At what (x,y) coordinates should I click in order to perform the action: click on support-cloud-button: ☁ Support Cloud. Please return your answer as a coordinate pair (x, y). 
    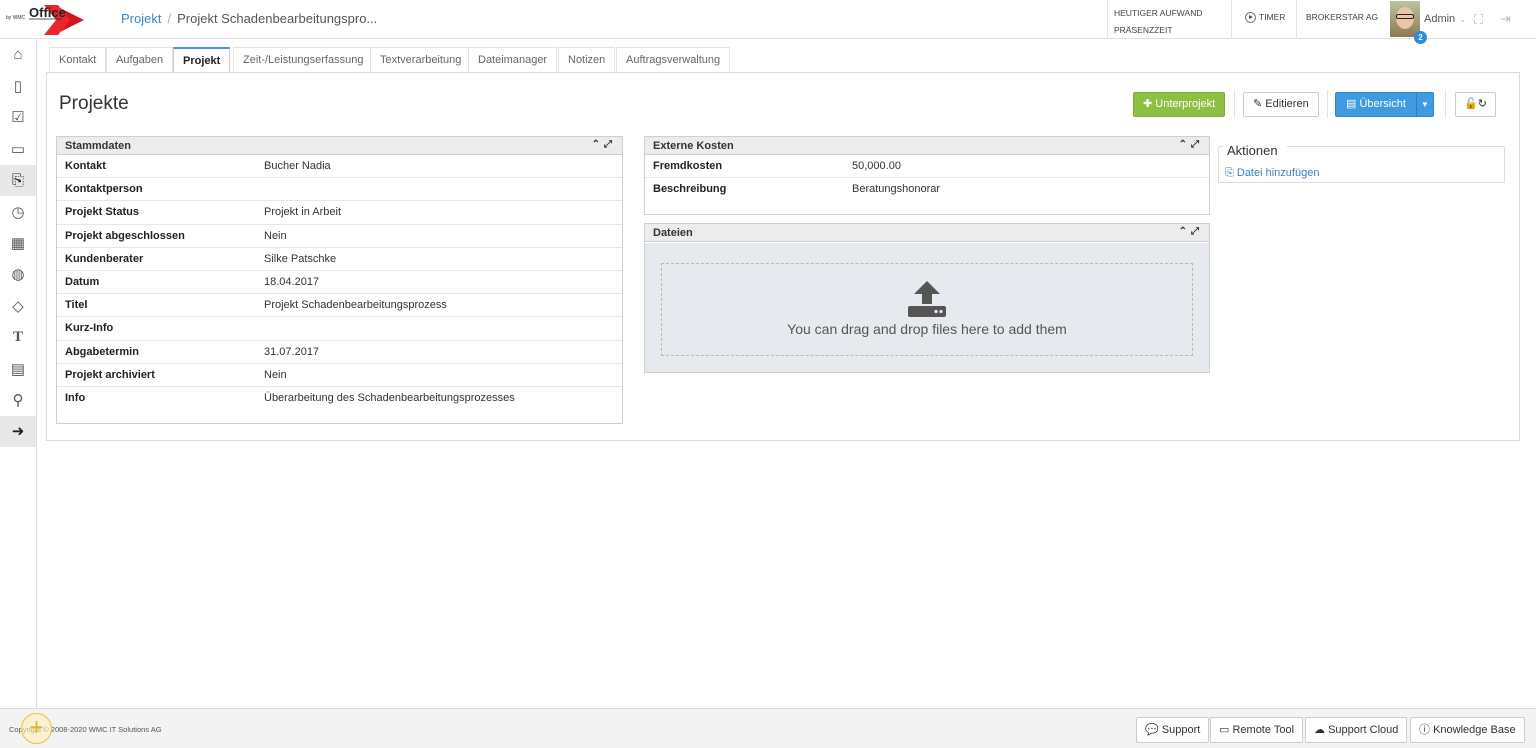
    Looking at the image, I should click on (1356, 730).